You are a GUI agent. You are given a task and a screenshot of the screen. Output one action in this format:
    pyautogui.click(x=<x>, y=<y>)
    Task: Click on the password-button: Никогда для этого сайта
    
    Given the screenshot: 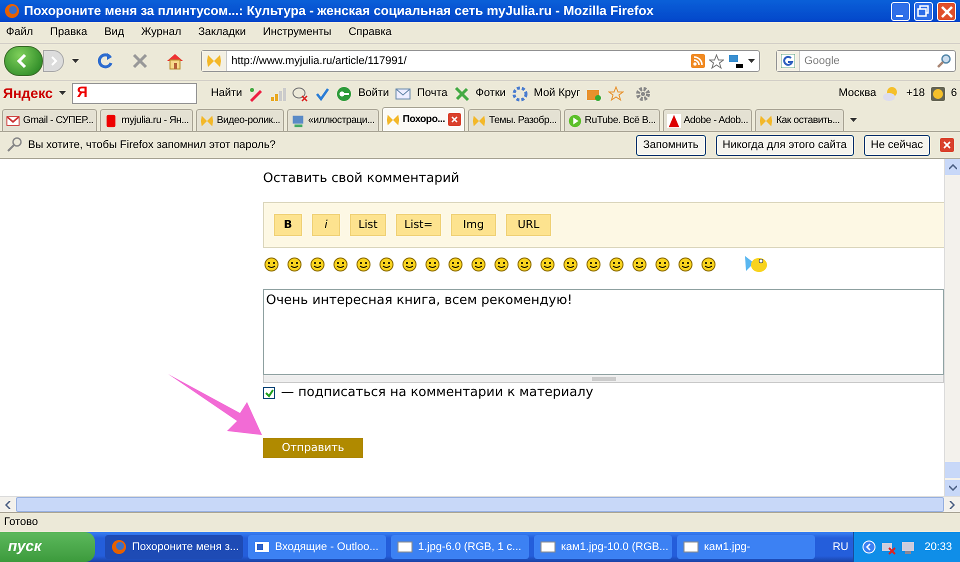 What is the action you would take?
    pyautogui.click(x=785, y=145)
    